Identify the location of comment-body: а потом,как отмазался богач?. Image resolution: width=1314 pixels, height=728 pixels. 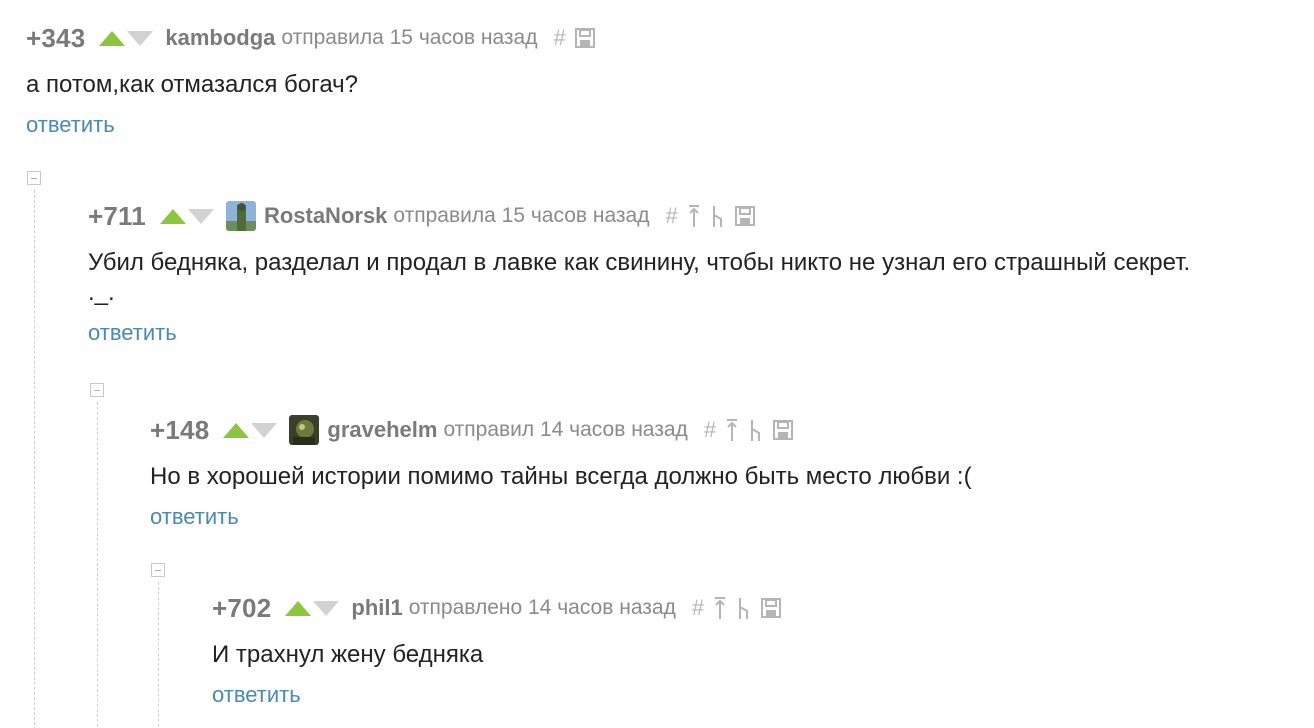
(311, 85).